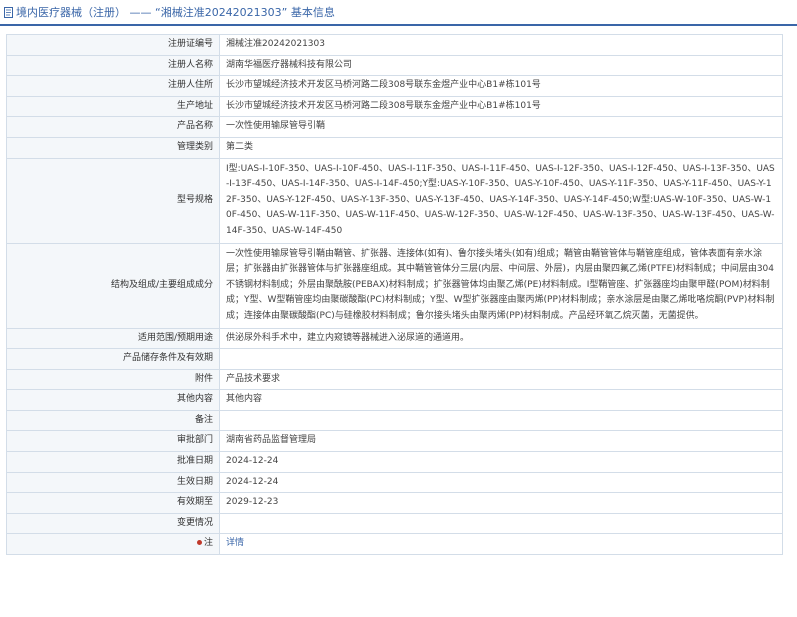  I want to click on field-label: 注册人名称, so click(113, 65).